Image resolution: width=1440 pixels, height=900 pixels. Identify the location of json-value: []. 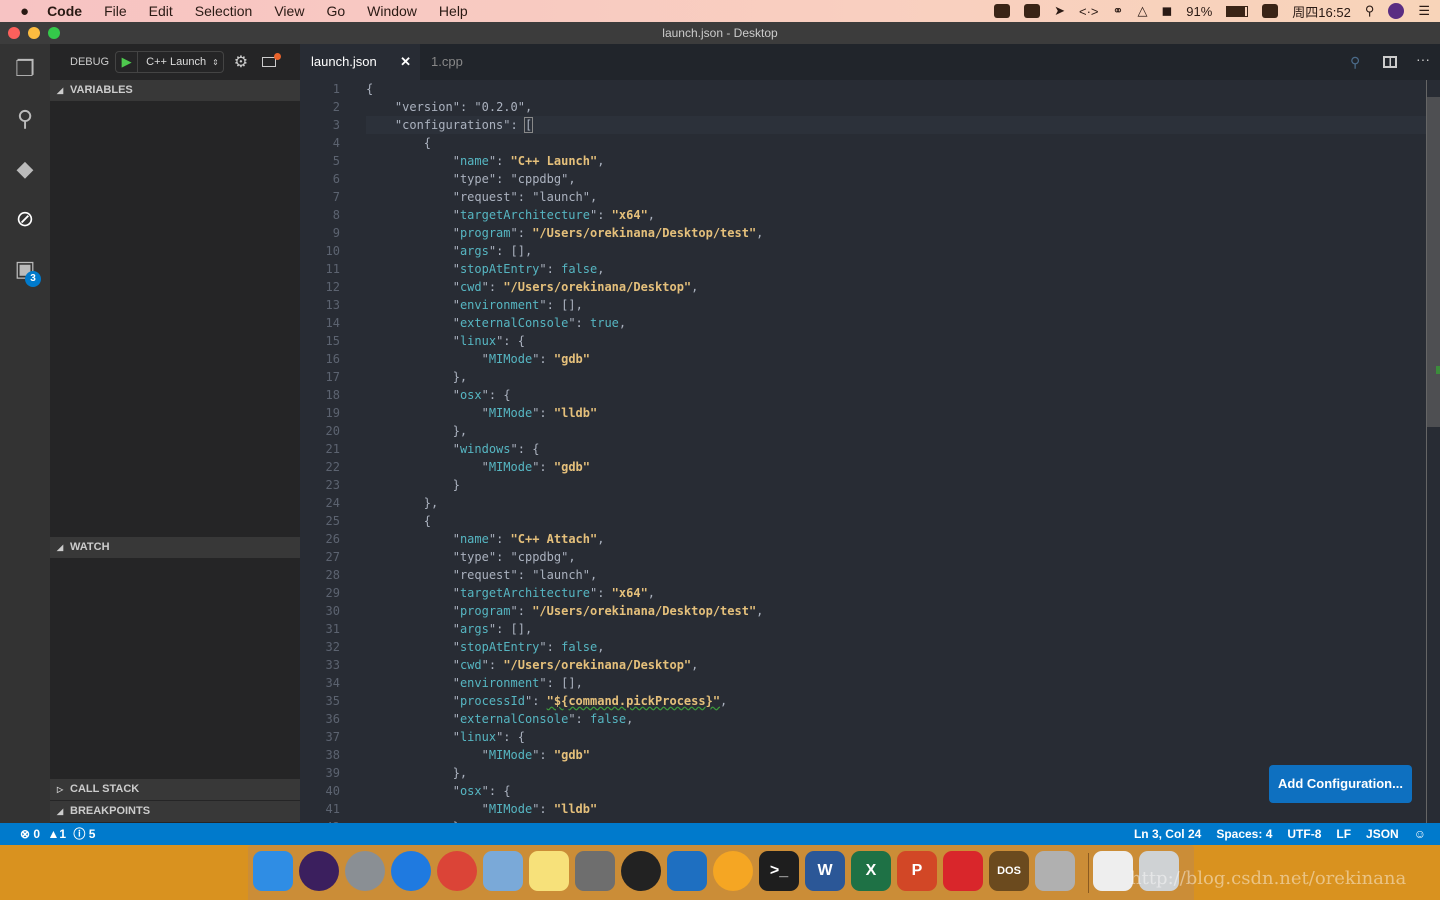
(568, 683).